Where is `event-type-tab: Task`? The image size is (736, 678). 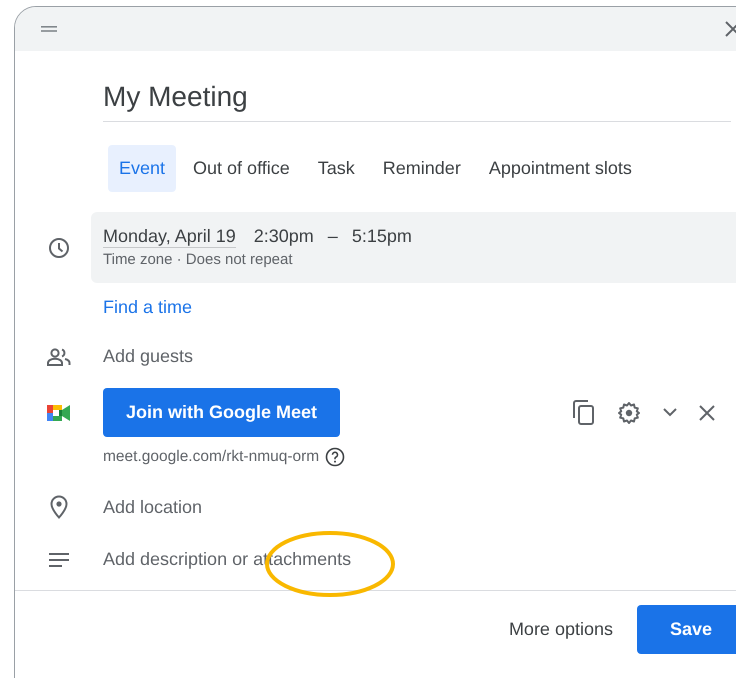
event-type-tab: Task is located at coordinates (336, 168).